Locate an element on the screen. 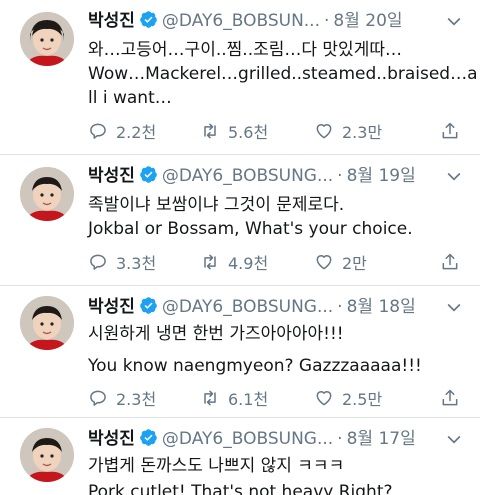 This screenshot has width=480, height=495. action-bar: 2.2천 5.6천 2.3만 is located at coordinates (276, 131).